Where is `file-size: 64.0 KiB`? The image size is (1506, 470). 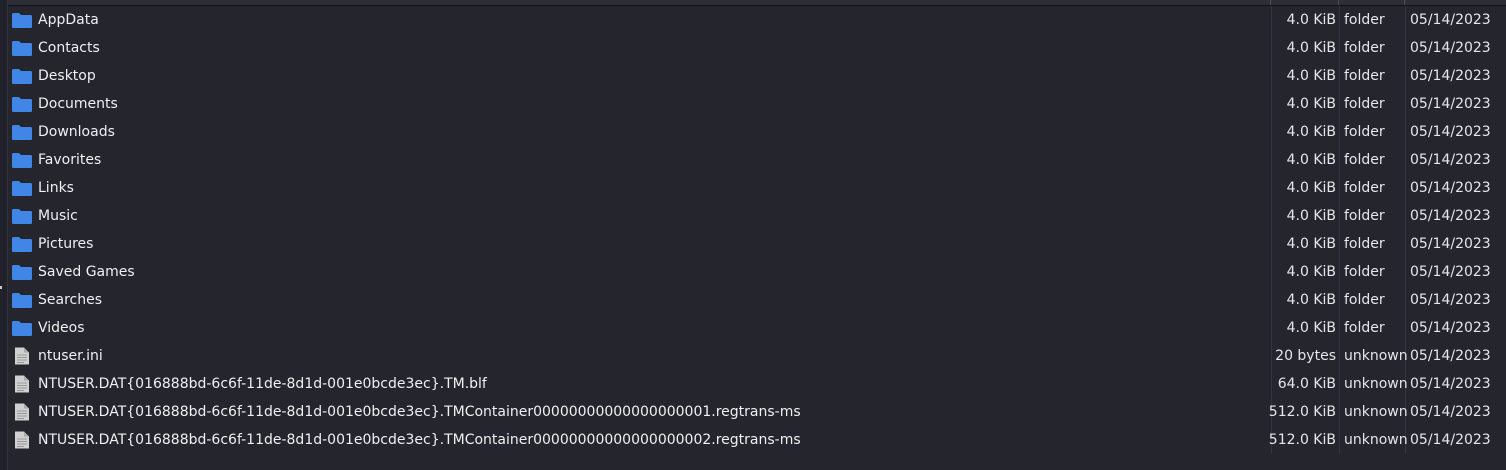
file-size: 64.0 KiB is located at coordinates (1306, 384).